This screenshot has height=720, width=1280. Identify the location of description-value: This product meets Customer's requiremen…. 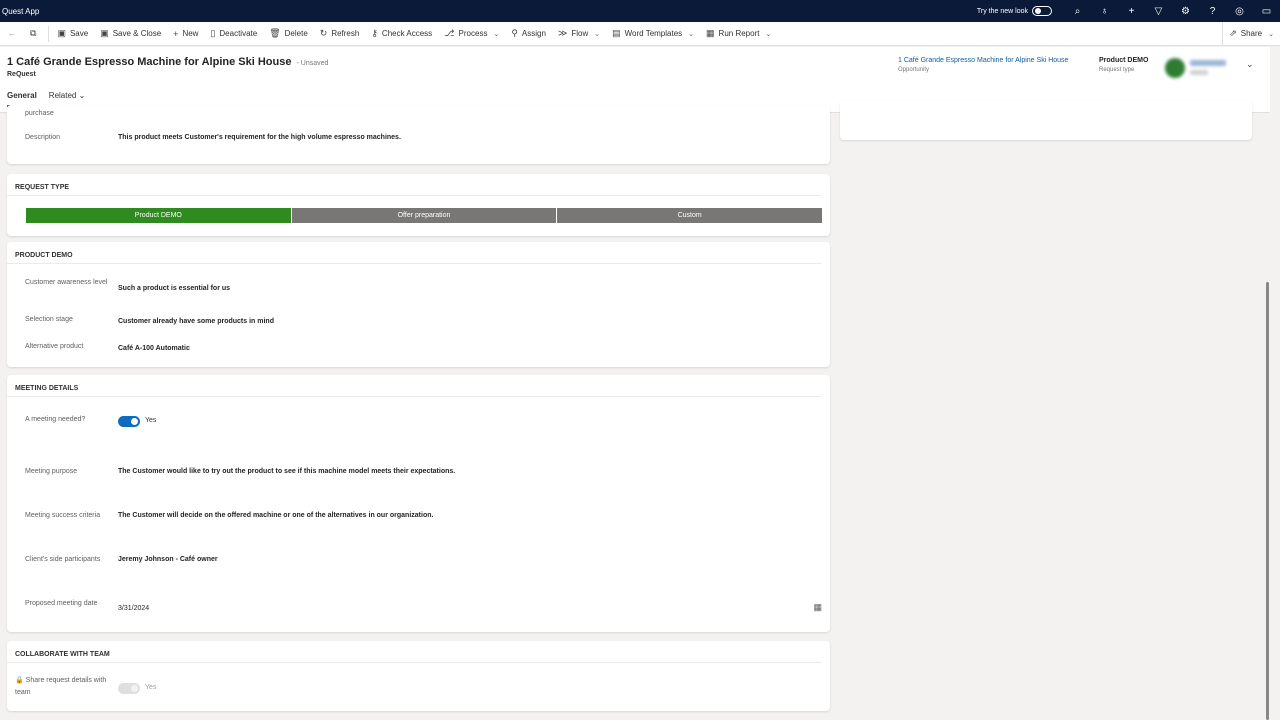
(259, 138).